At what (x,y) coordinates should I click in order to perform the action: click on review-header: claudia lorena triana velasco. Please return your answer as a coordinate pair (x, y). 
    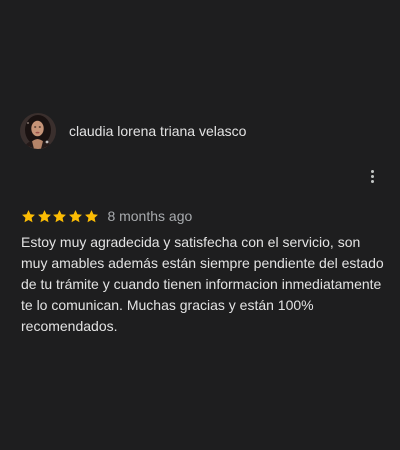
    Looking at the image, I should click on (133, 131).